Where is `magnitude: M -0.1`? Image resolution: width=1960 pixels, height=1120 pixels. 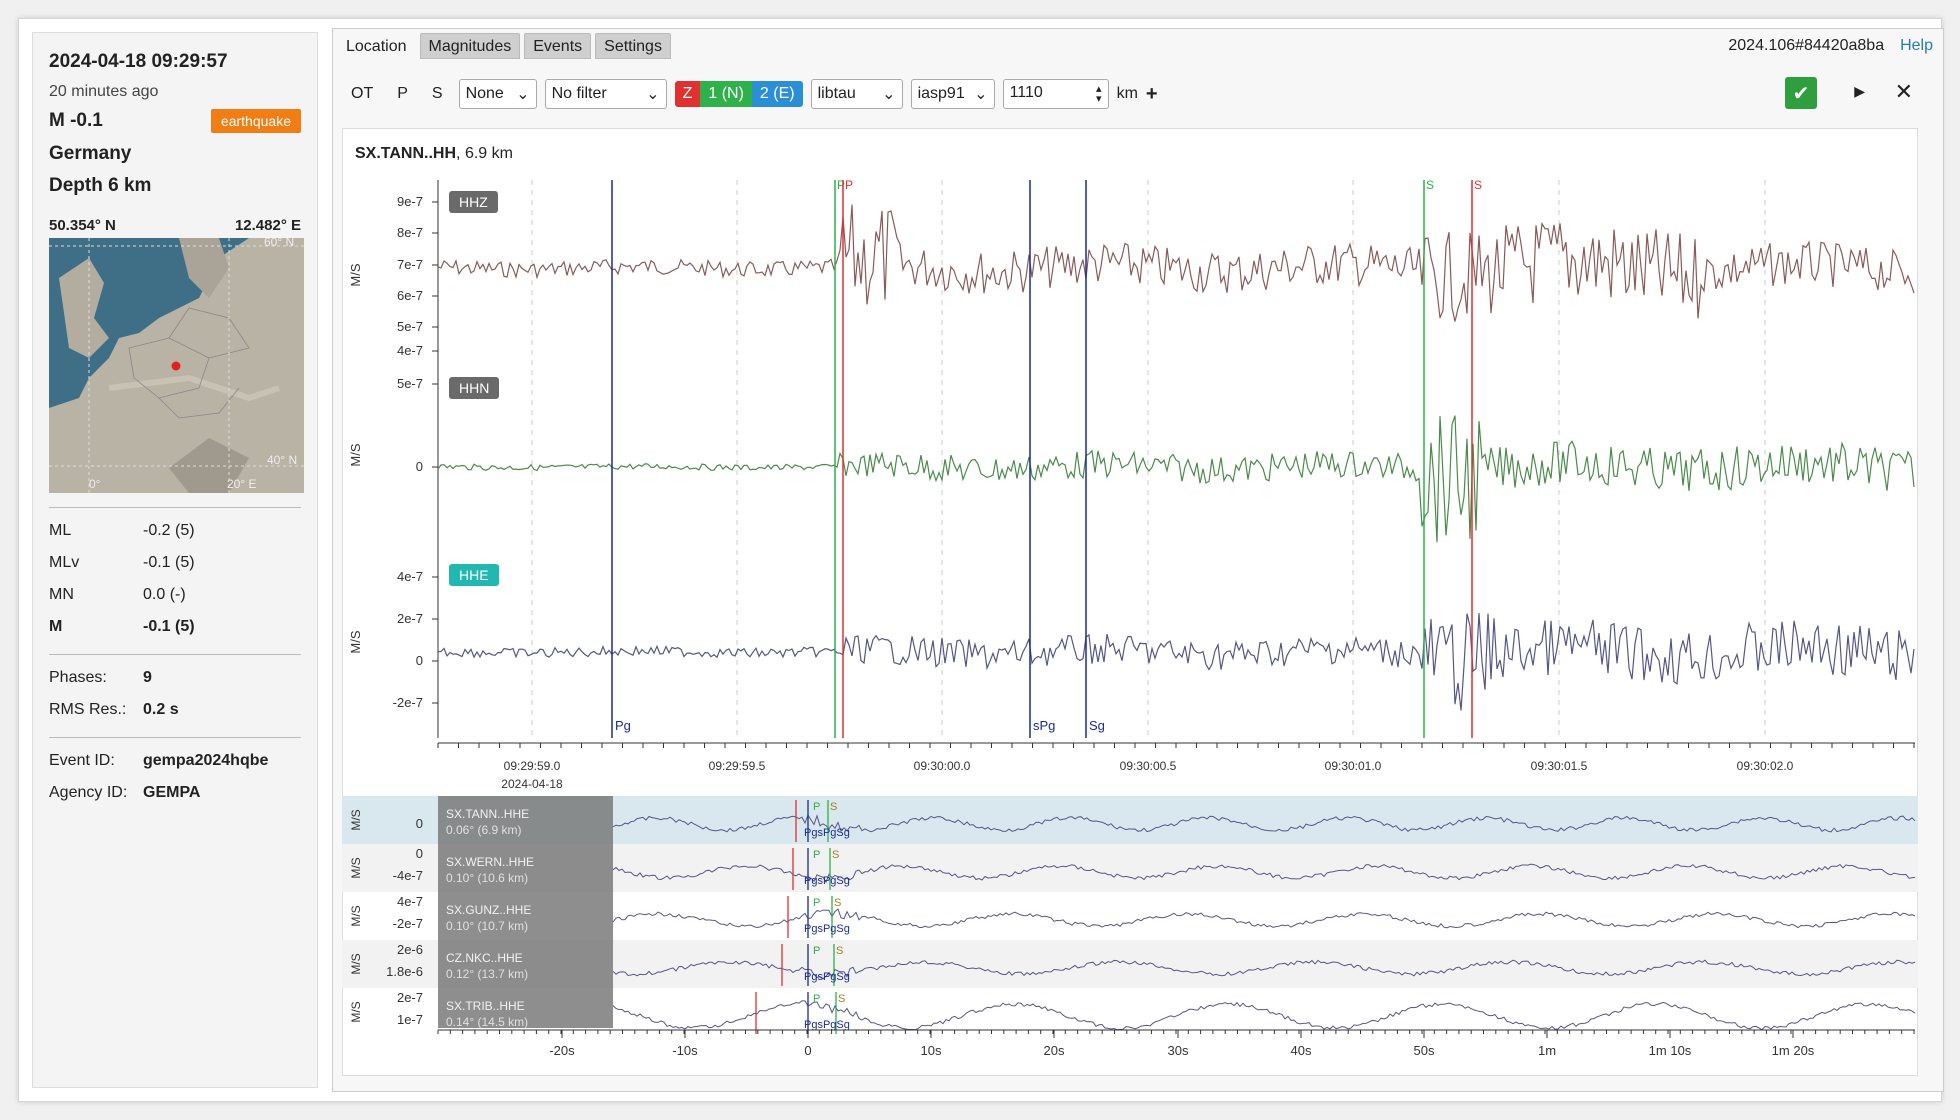
magnitude: M -0.1 is located at coordinates (76, 120).